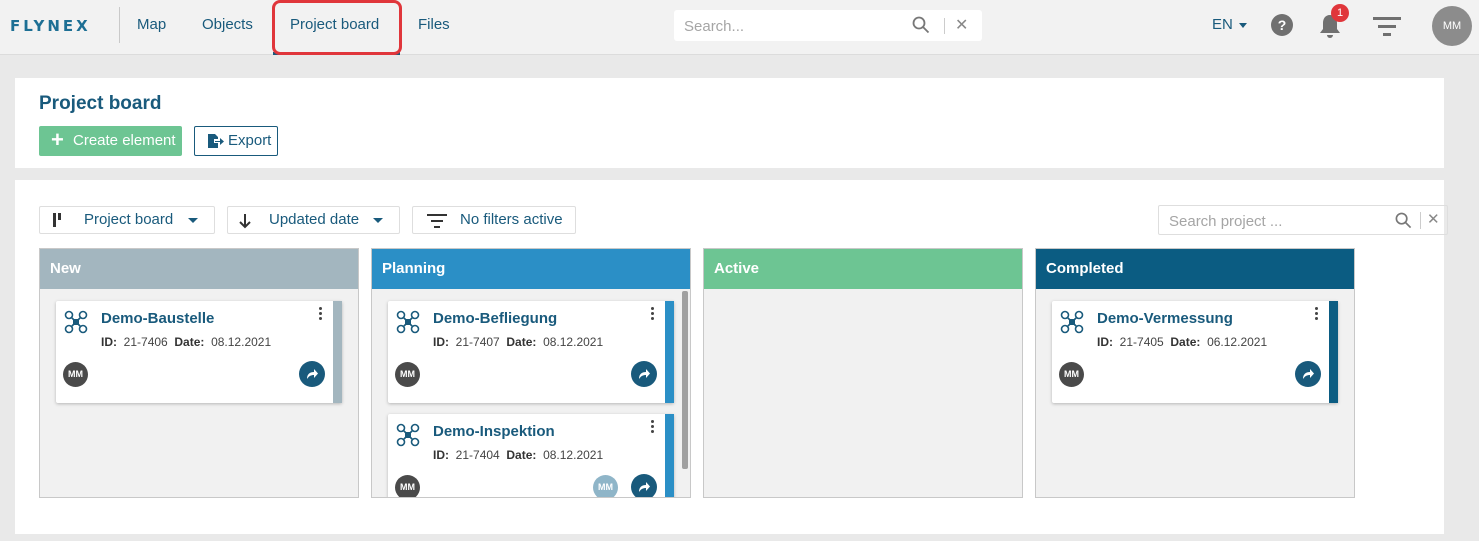 The height and width of the screenshot is (541, 1479). What do you see at coordinates (685, 380) in the screenshot?
I see `column-scrollbar` at bounding box center [685, 380].